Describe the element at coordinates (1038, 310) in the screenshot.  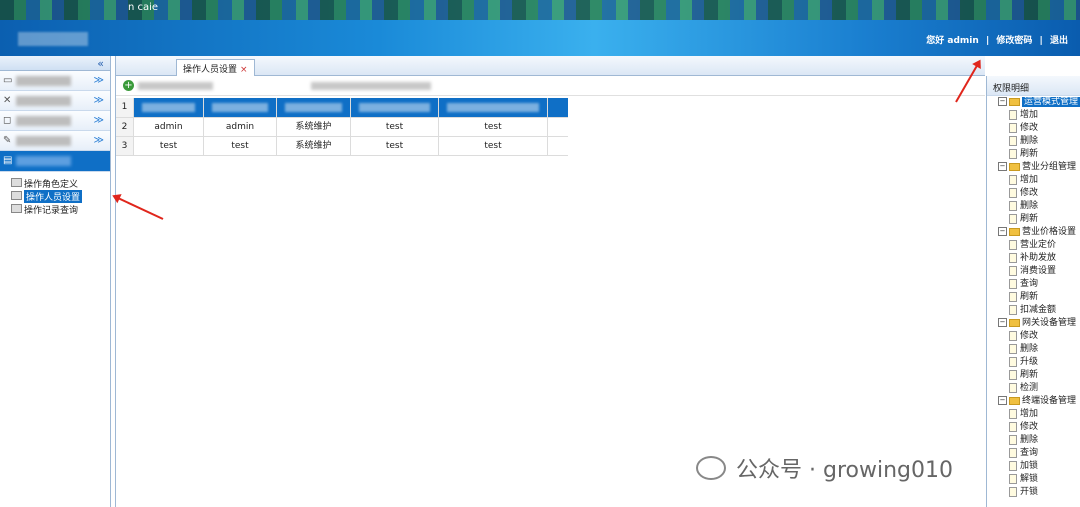
I see `tree-leaf-label: 扣减金额` at that location.